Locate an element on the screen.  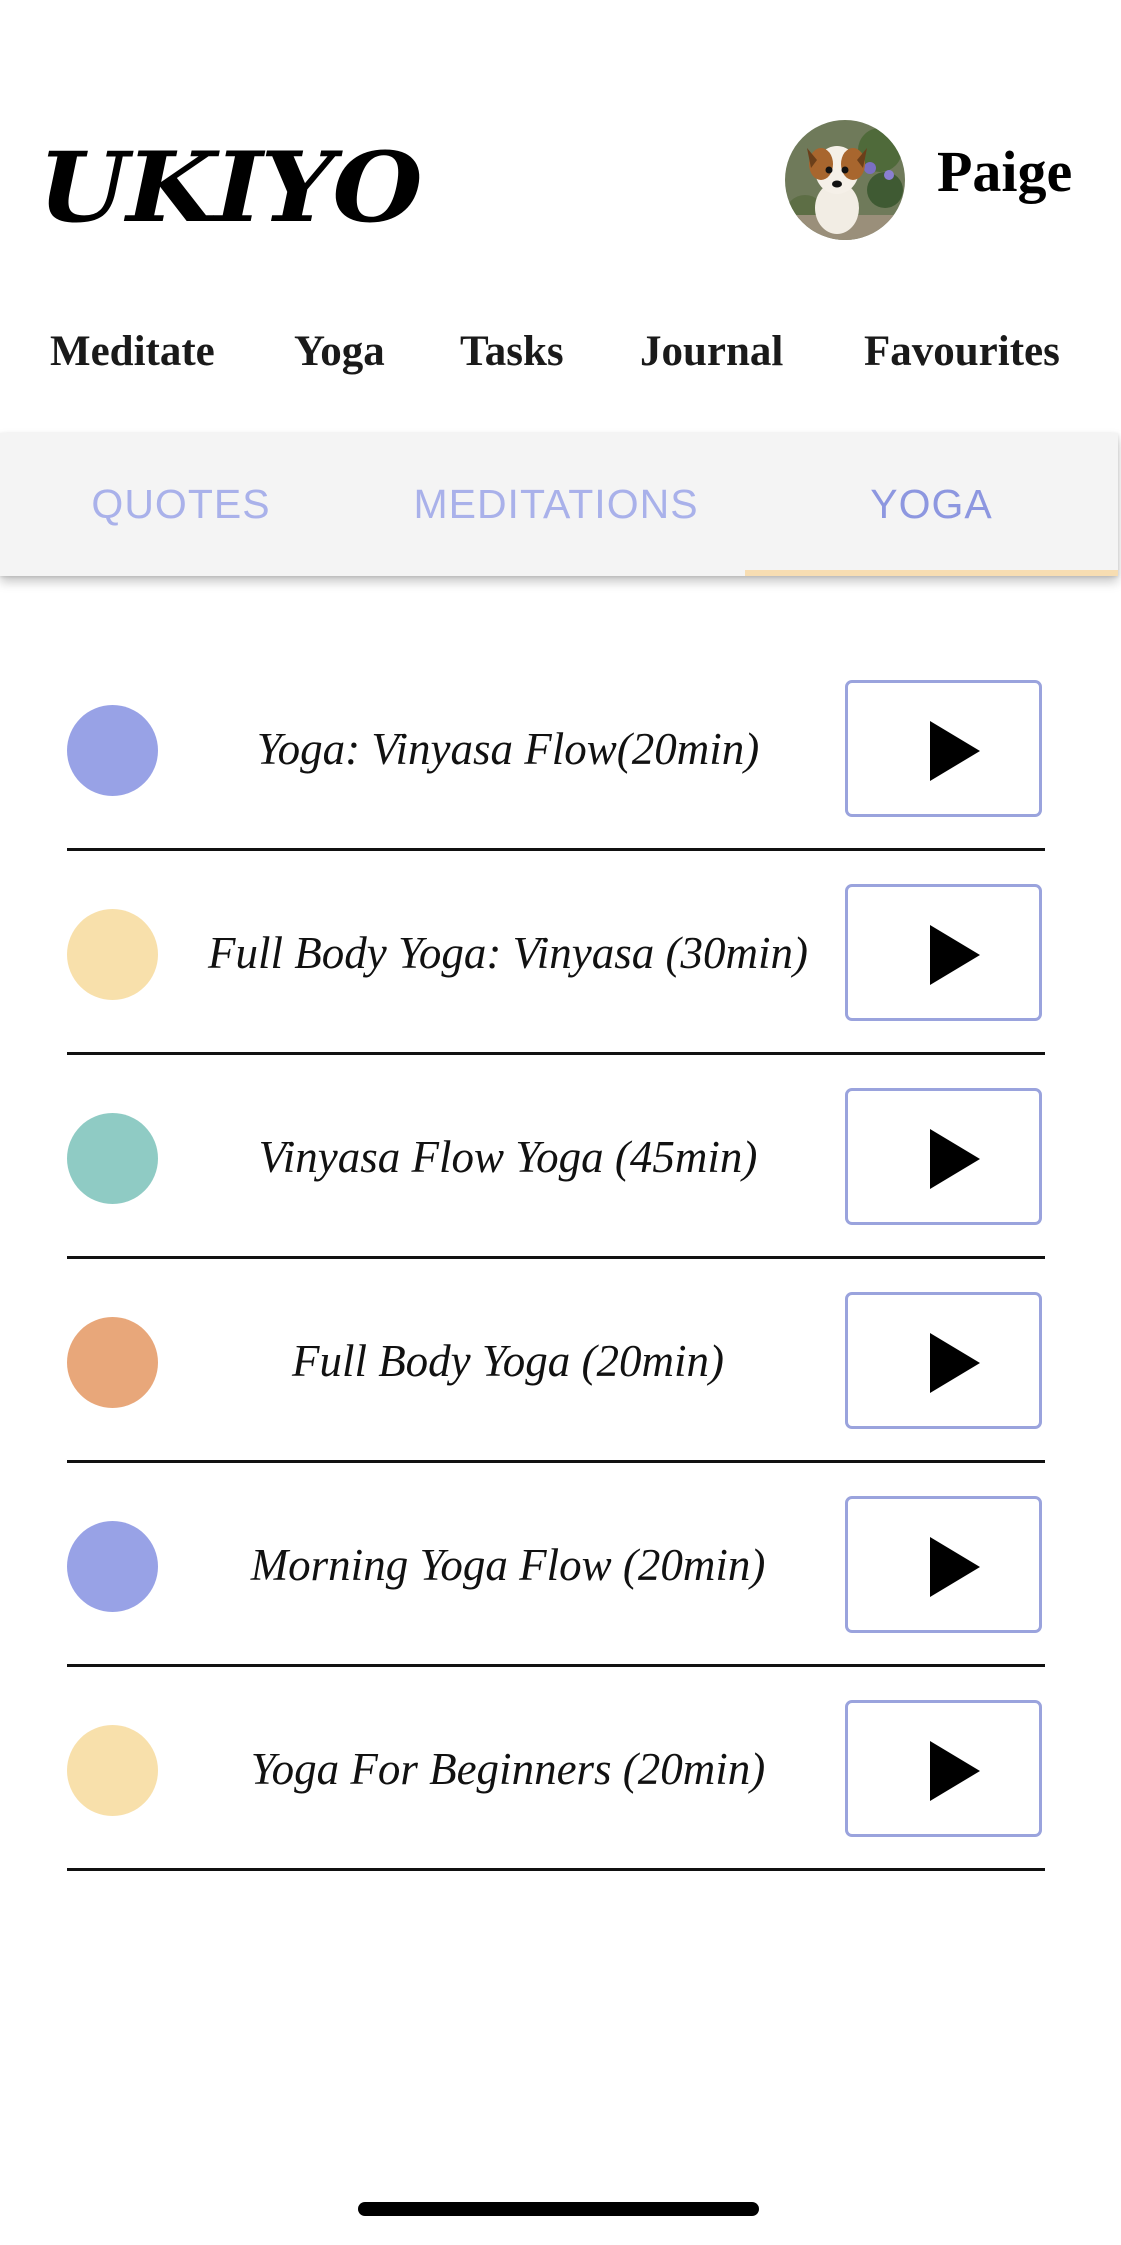
active-tab-indicator is located at coordinates (931, 573).